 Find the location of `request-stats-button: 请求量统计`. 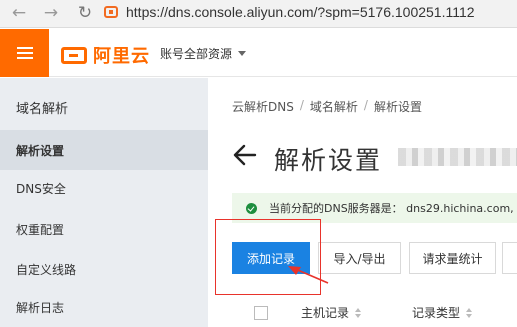

request-stats-button: 请求量统计 is located at coordinates (452, 258).